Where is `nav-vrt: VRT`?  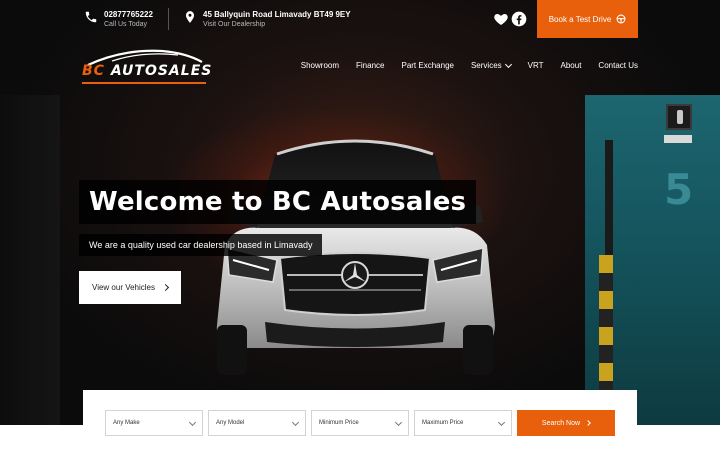
nav-vrt: VRT is located at coordinates (536, 65).